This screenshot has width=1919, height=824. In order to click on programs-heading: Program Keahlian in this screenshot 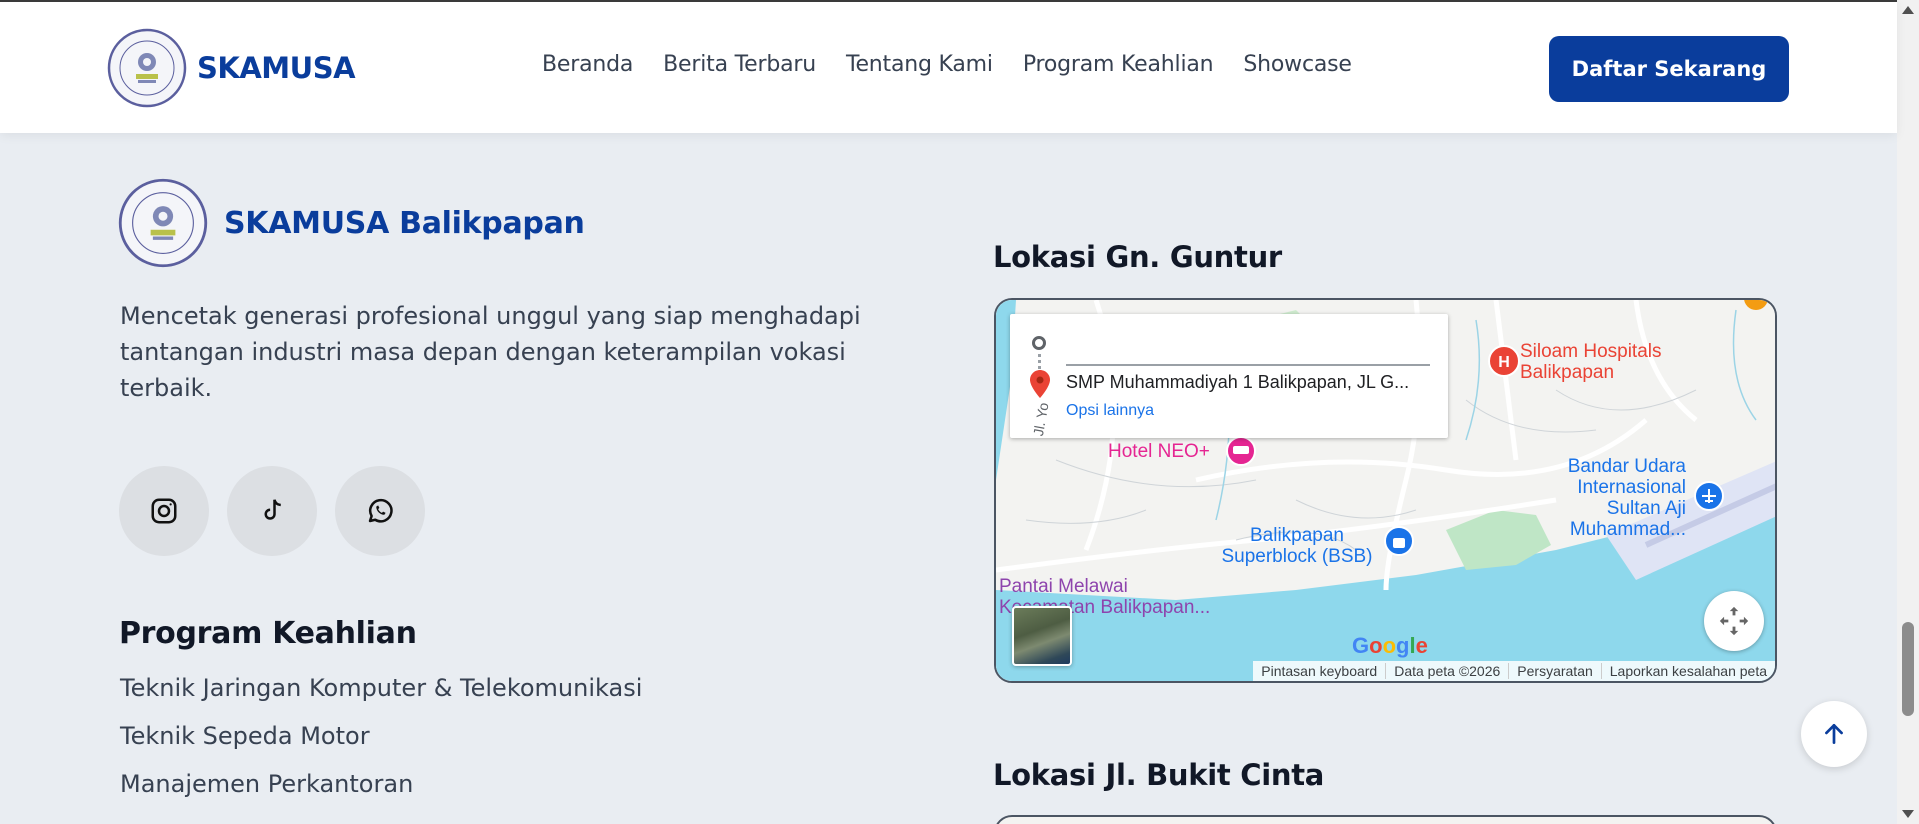, I will do `click(268, 633)`.